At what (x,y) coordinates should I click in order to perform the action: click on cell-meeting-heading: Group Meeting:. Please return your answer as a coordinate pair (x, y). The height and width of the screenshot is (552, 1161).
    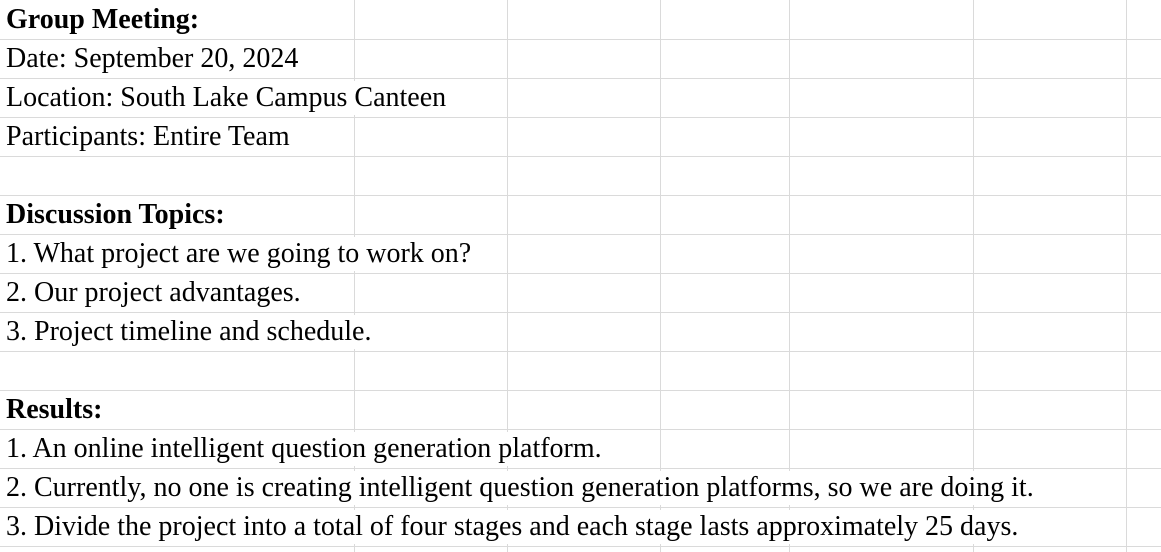
    Looking at the image, I should click on (104, 20).